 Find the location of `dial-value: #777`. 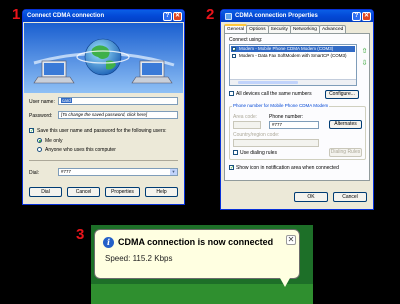

dial-value: #777 is located at coordinates (66, 171).